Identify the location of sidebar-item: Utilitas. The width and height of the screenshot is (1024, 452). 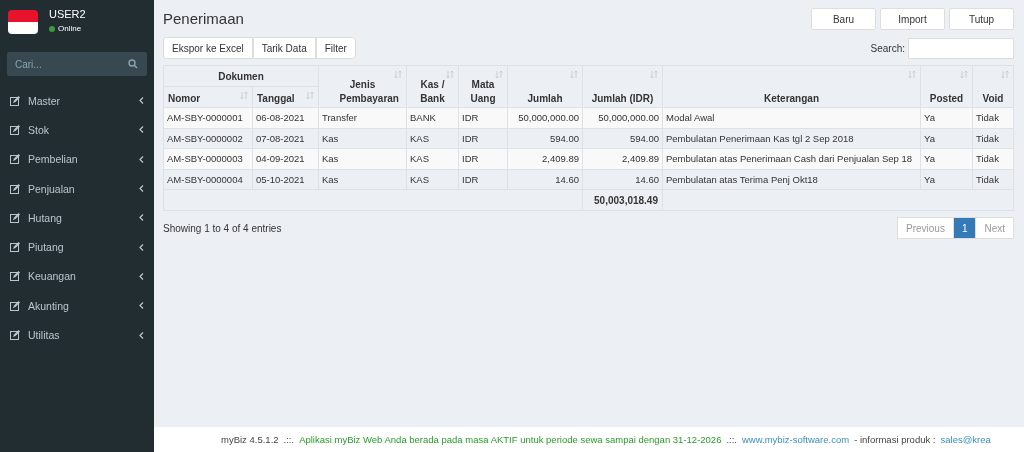
(77, 335).